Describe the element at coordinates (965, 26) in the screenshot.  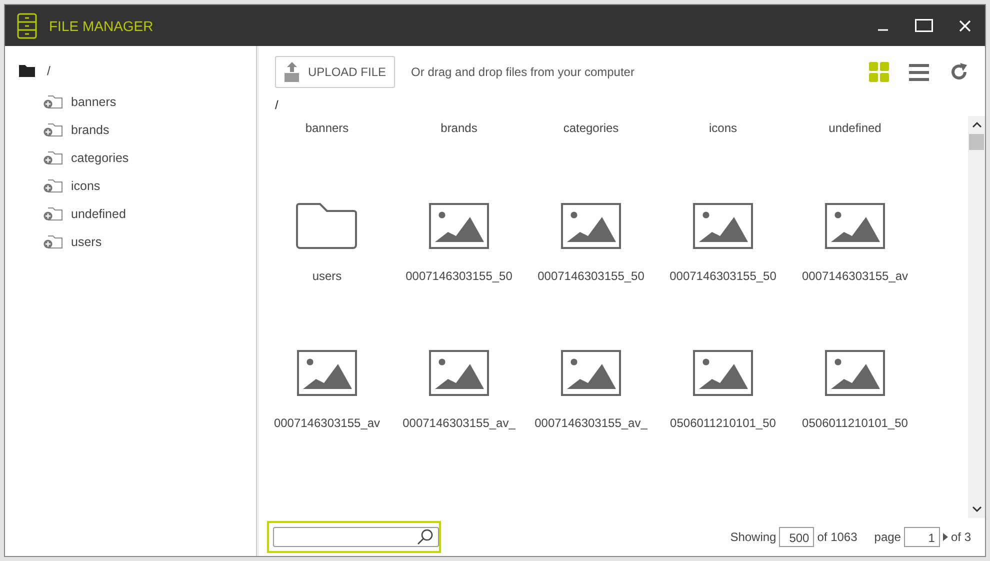
I see `close-icon` at that location.